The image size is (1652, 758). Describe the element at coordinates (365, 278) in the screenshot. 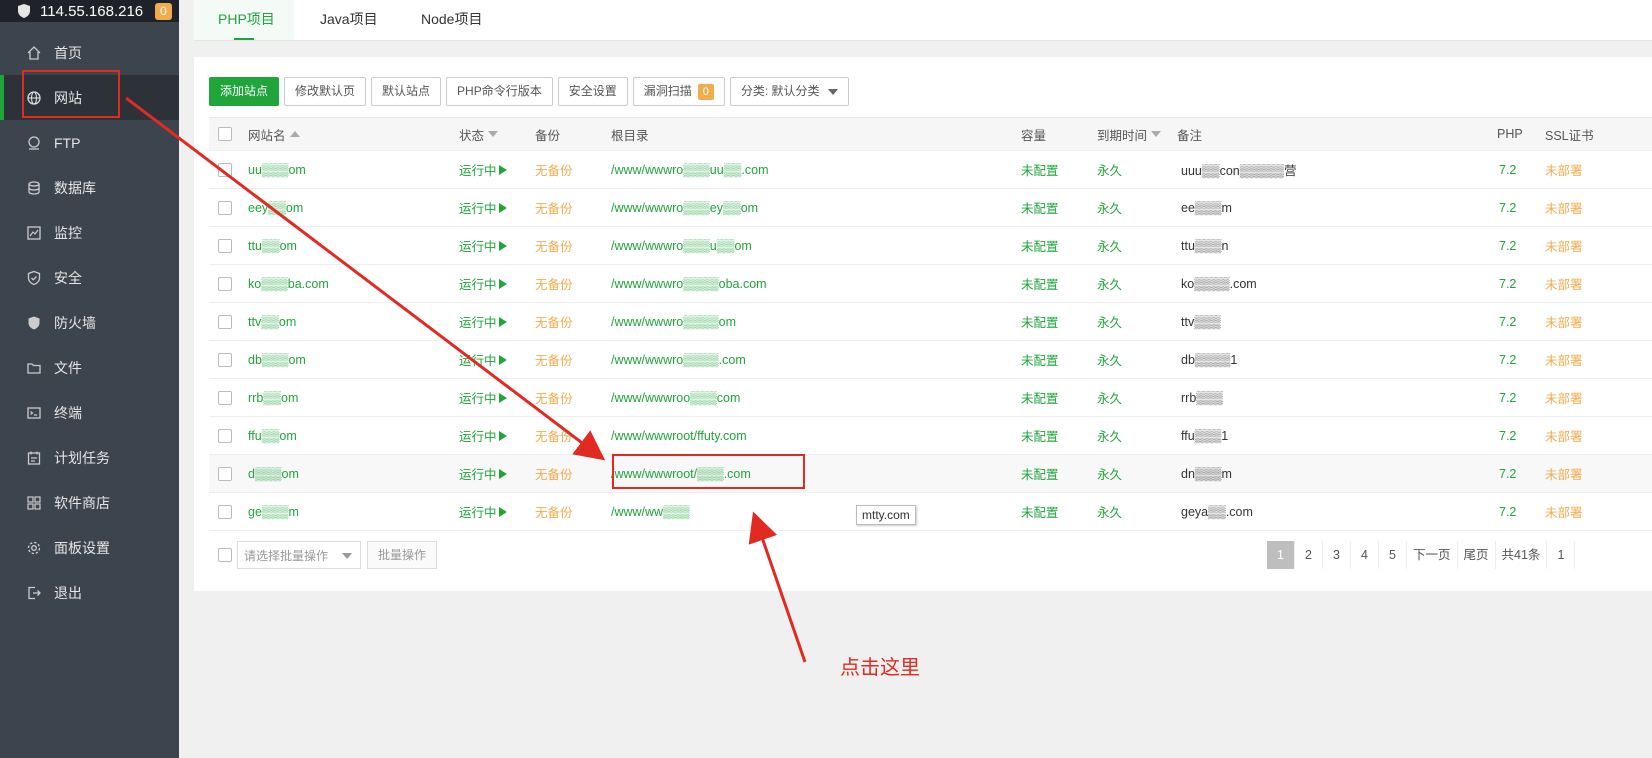

I see `arrow-to-root-path` at that location.